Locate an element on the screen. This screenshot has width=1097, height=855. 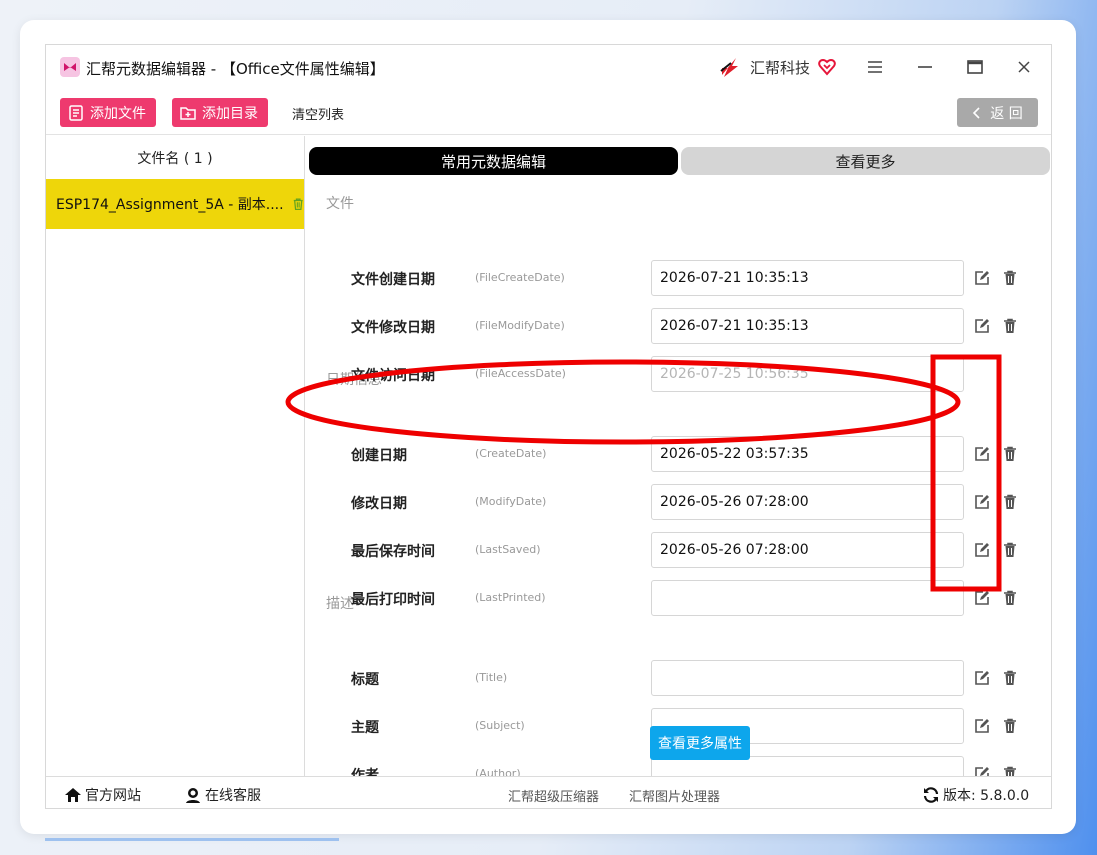
status-bar: 官方网站 在线客服 汇帮超级压缩器 汇帮图片处理器 版本: 5.8.0.0 is located at coordinates (548, 792).